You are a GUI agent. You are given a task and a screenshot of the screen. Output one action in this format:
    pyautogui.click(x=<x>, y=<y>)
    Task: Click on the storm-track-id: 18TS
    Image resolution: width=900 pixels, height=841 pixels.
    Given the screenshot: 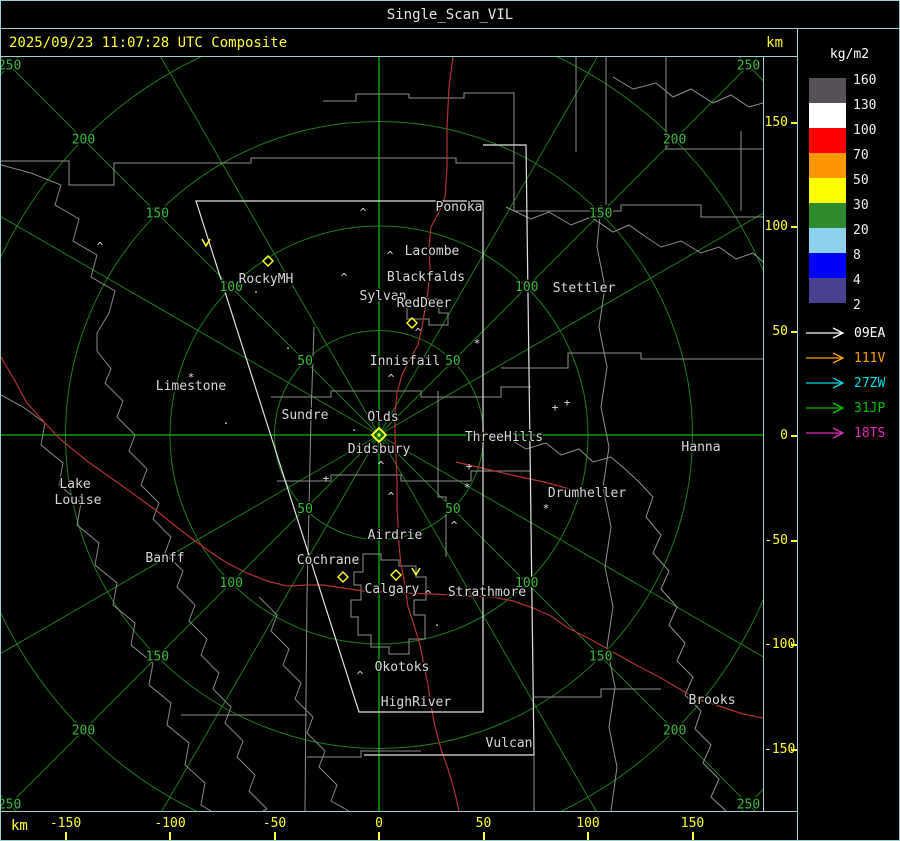 What is the action you would take?
    pyautogui.click(x=870, y=433)
    